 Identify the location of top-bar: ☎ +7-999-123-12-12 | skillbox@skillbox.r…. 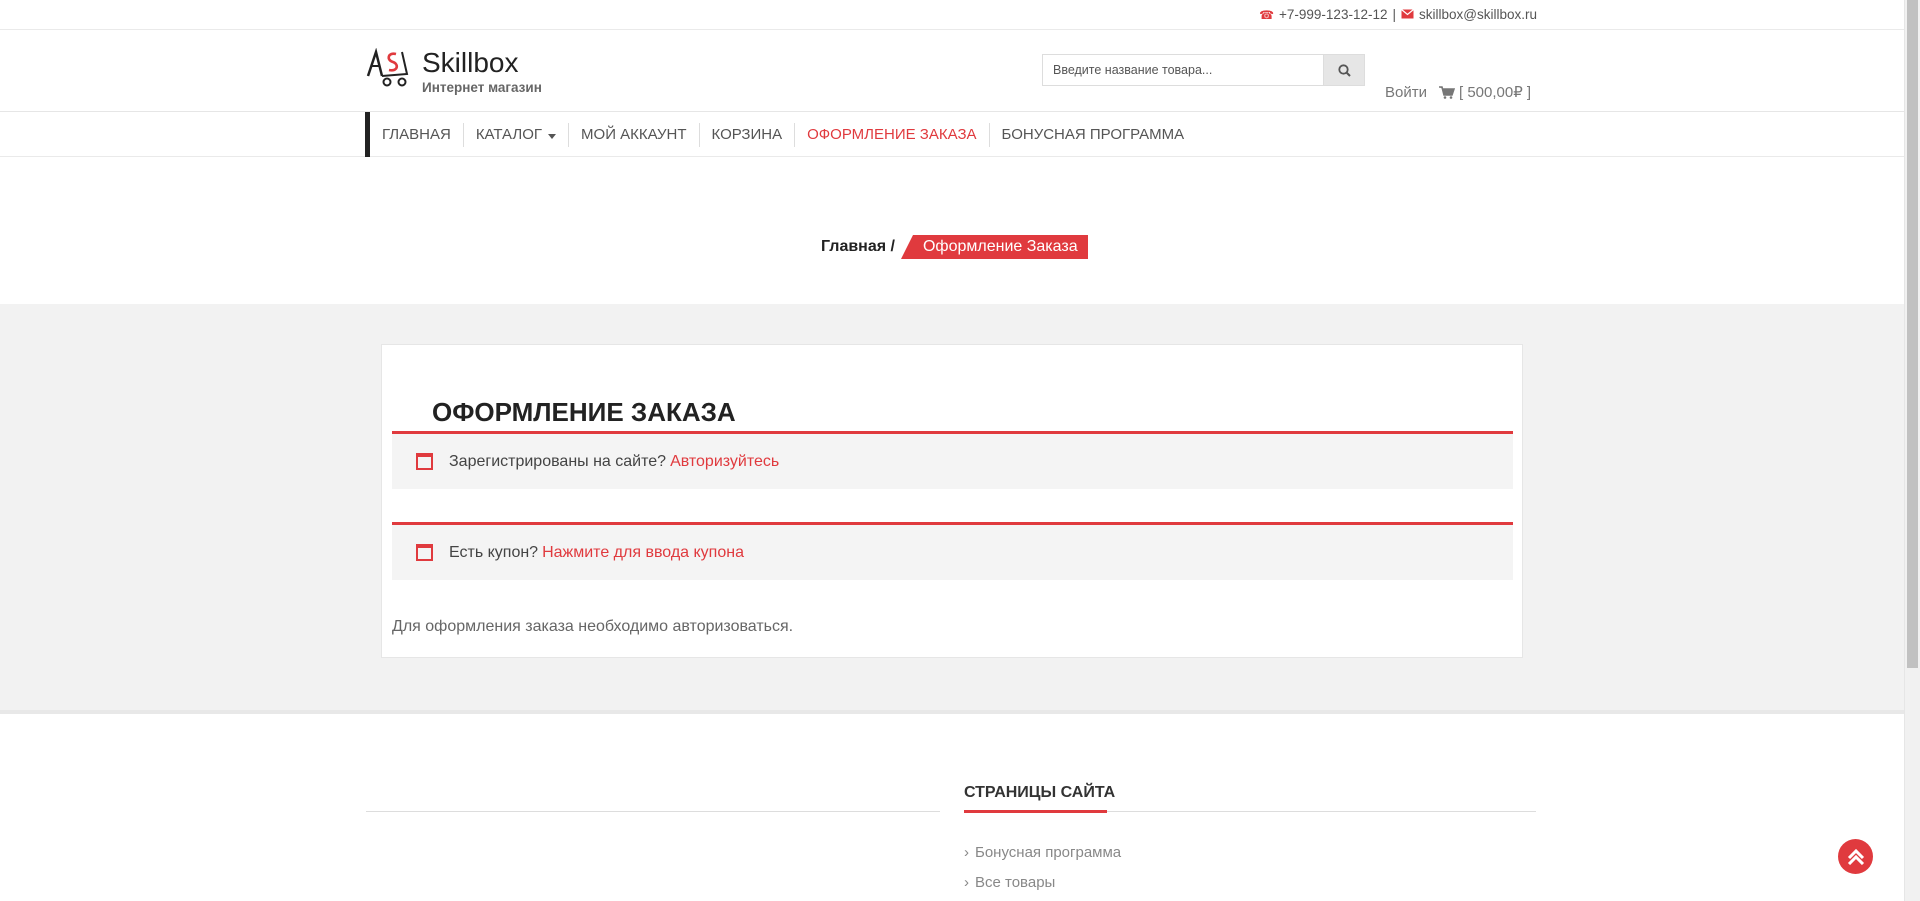
(960, 15).